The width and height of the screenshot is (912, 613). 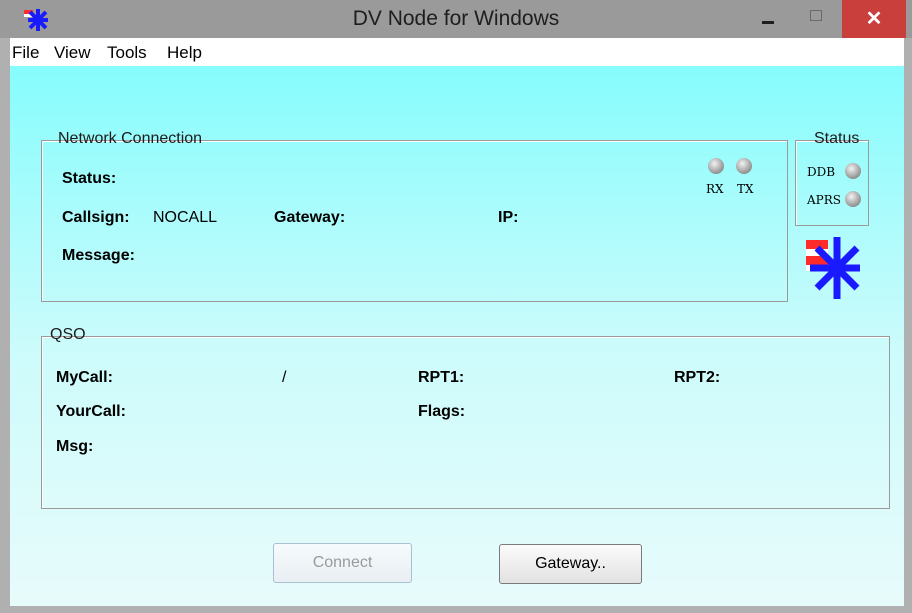 What do you see at coordinates (816, 15) in the screenshot?
I see `maximize-icon` at bounding box center [816, 15].